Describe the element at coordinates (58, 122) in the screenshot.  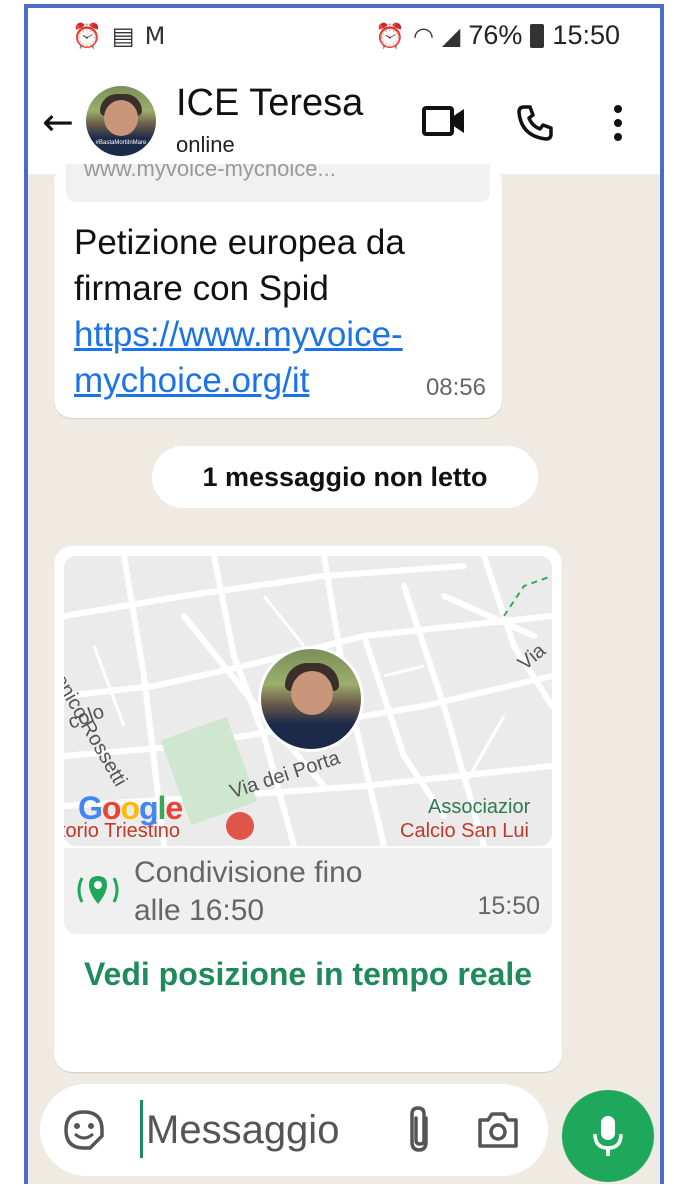
I see `back-arrow-icon: ←` at that location.